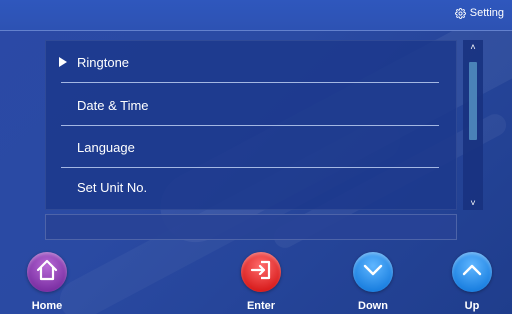 Image resolution: width=512 pixels, height=314 pixels. What do you see at coordinates (249, 147) in the screenshot?
I see `menu-item-language: Language` at bounding box center [249, 147].